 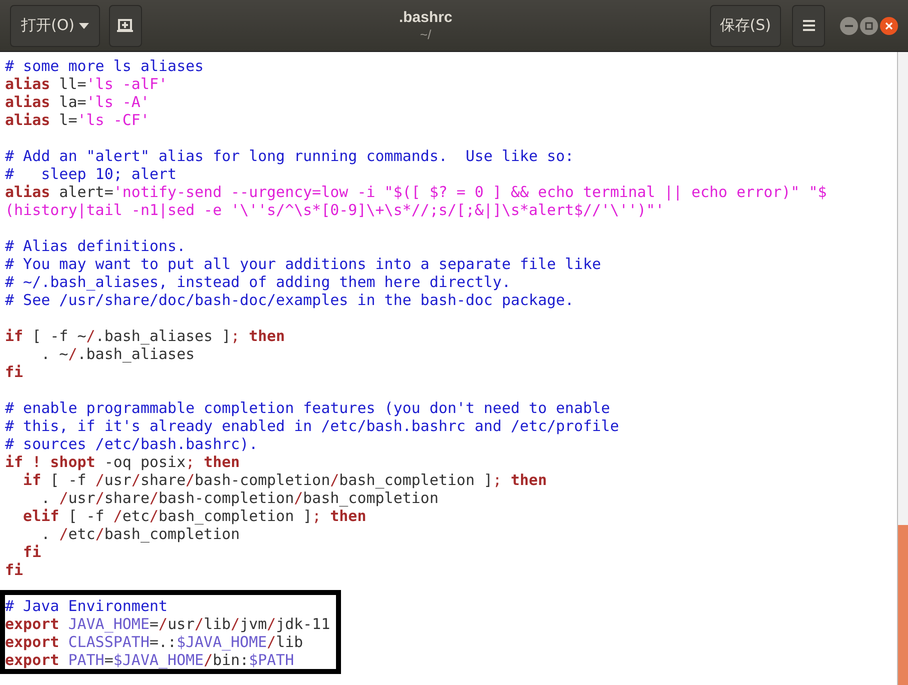 I want to click on new-document-button, so click(x=125, y=25).